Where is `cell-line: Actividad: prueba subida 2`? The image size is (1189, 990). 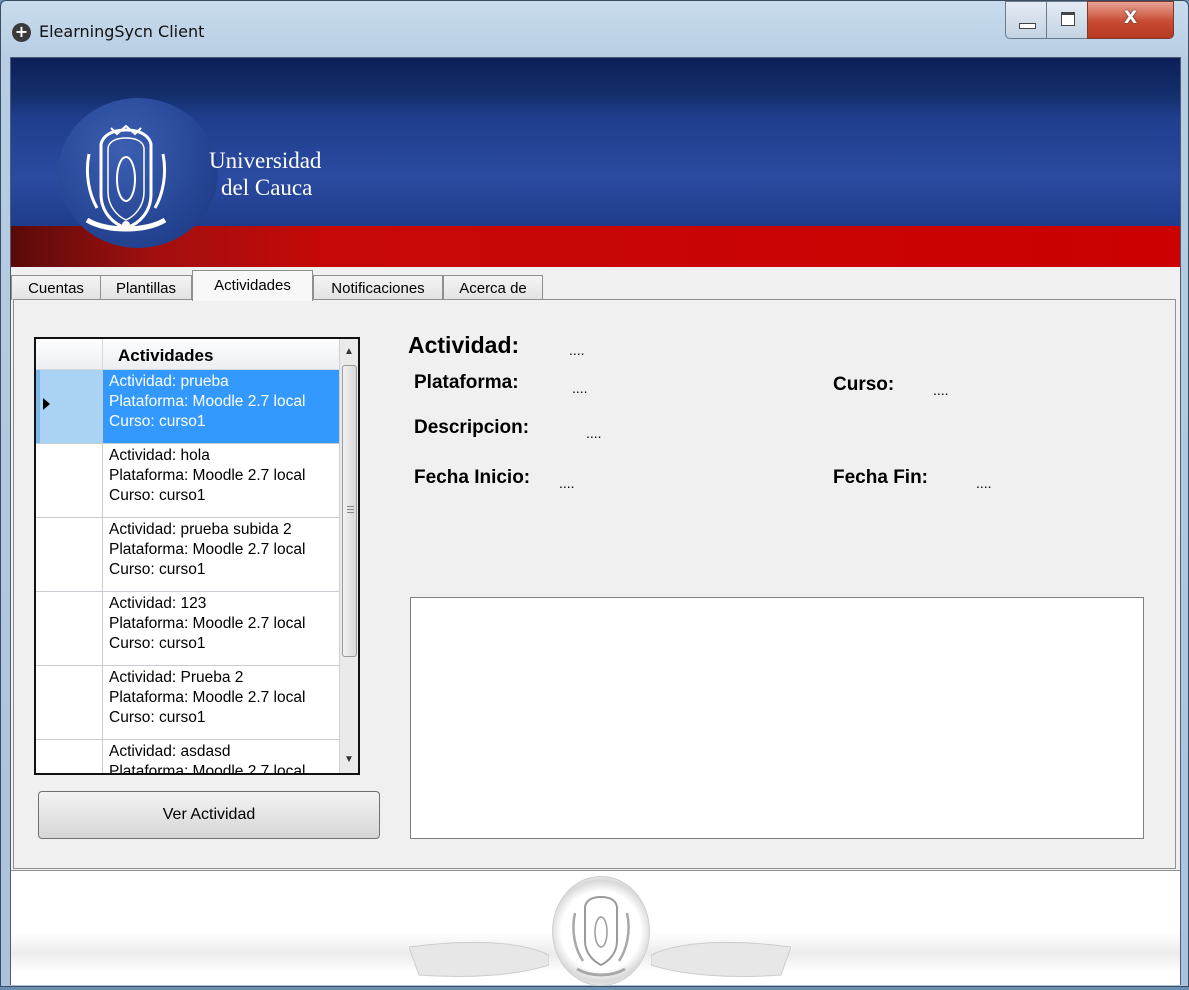 cell-line: Actividad: prueba subida 2 is located at coordinates (200, 529).